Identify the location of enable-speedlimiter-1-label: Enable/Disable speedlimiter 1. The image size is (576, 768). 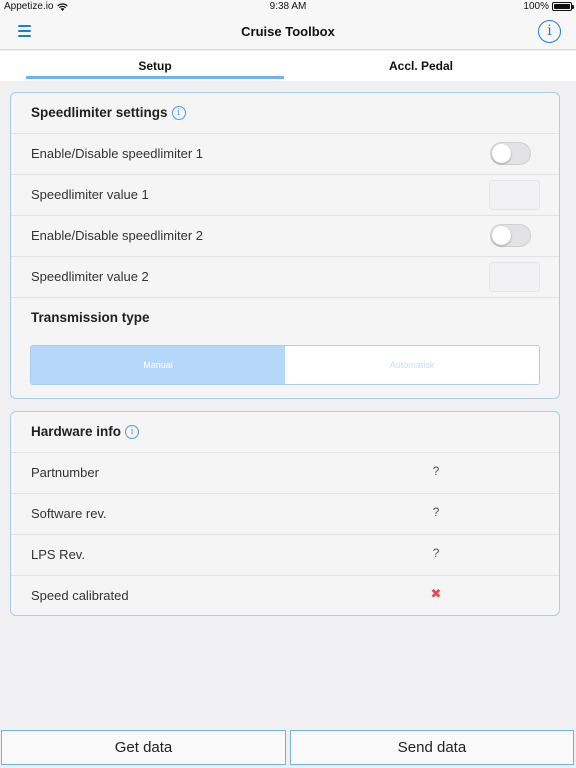
(117, 153).